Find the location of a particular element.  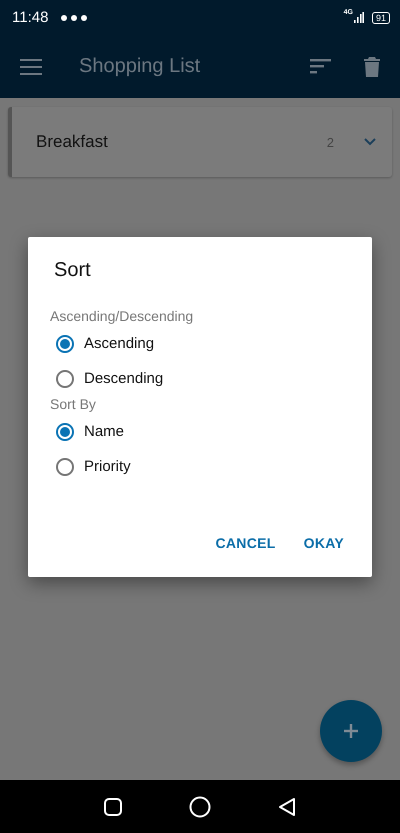

menu-icon is located at coordinates (31, 66).